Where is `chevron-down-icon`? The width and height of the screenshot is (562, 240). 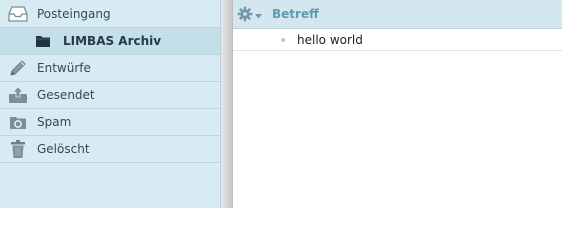 chevron-down-icon is located at coordinates (258, 15).